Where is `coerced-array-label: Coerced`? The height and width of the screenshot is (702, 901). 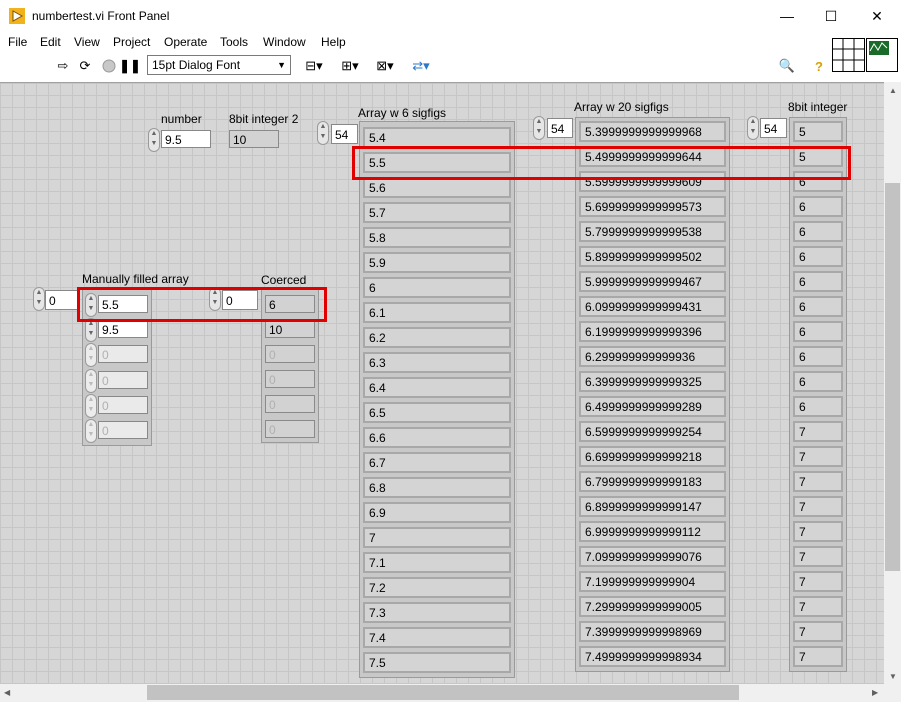
coerced-array-label: Coerced is located at coordinates (284, 280).